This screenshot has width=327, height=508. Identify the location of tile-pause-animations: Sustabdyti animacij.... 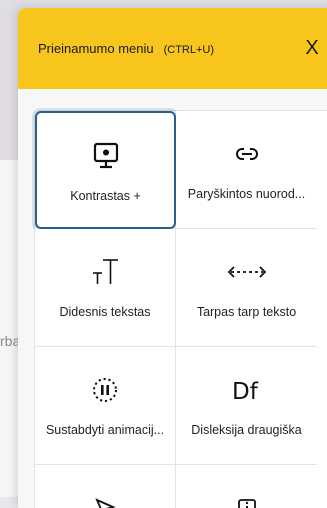
(105, 406).